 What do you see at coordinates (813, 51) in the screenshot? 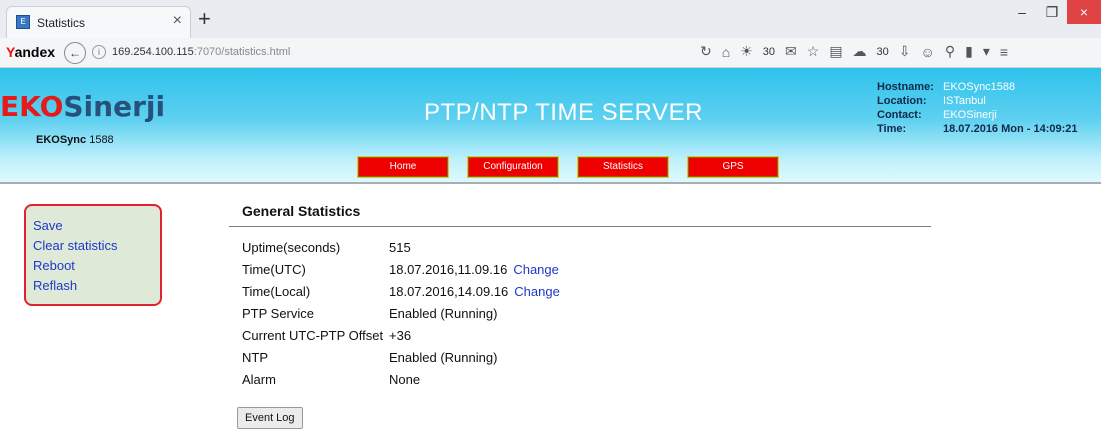
I see `bookmark-star-icon: ☆` at bounding box center [813, 51].